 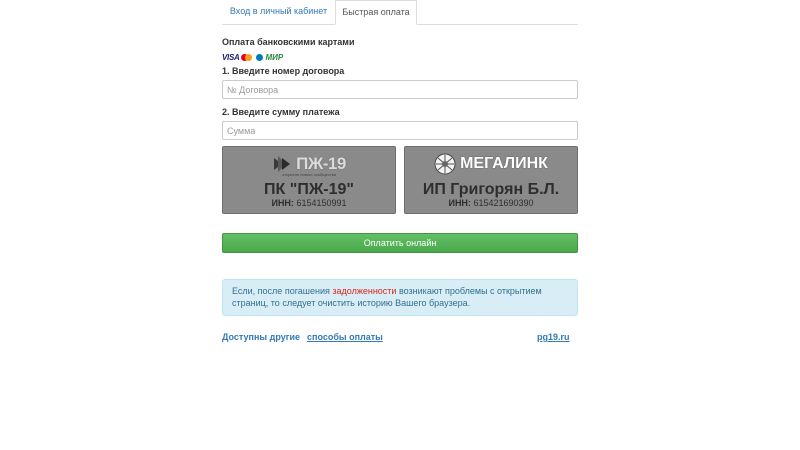 What do you see at coordinates (400, 89) in the screenshot?
I see `contract-input` at bounding box center [400, 89].